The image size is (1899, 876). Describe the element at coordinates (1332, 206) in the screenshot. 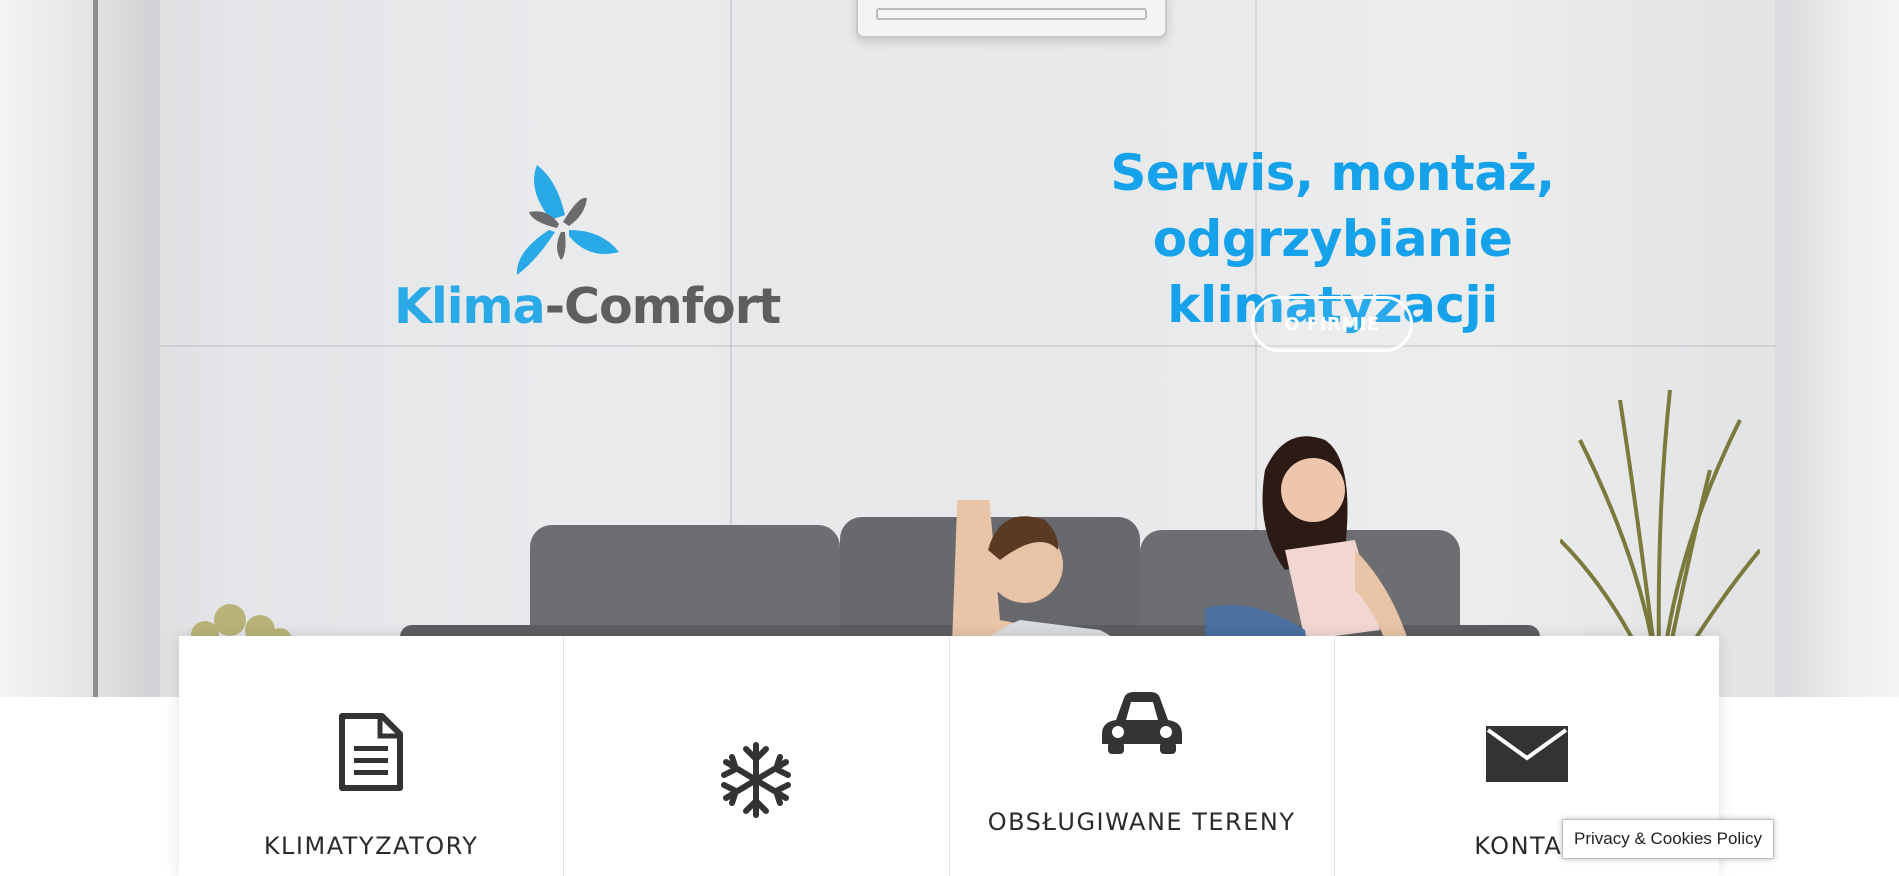

I see `hero-headline-line1: Serwis, montaż, odgrzybianie` at that location.